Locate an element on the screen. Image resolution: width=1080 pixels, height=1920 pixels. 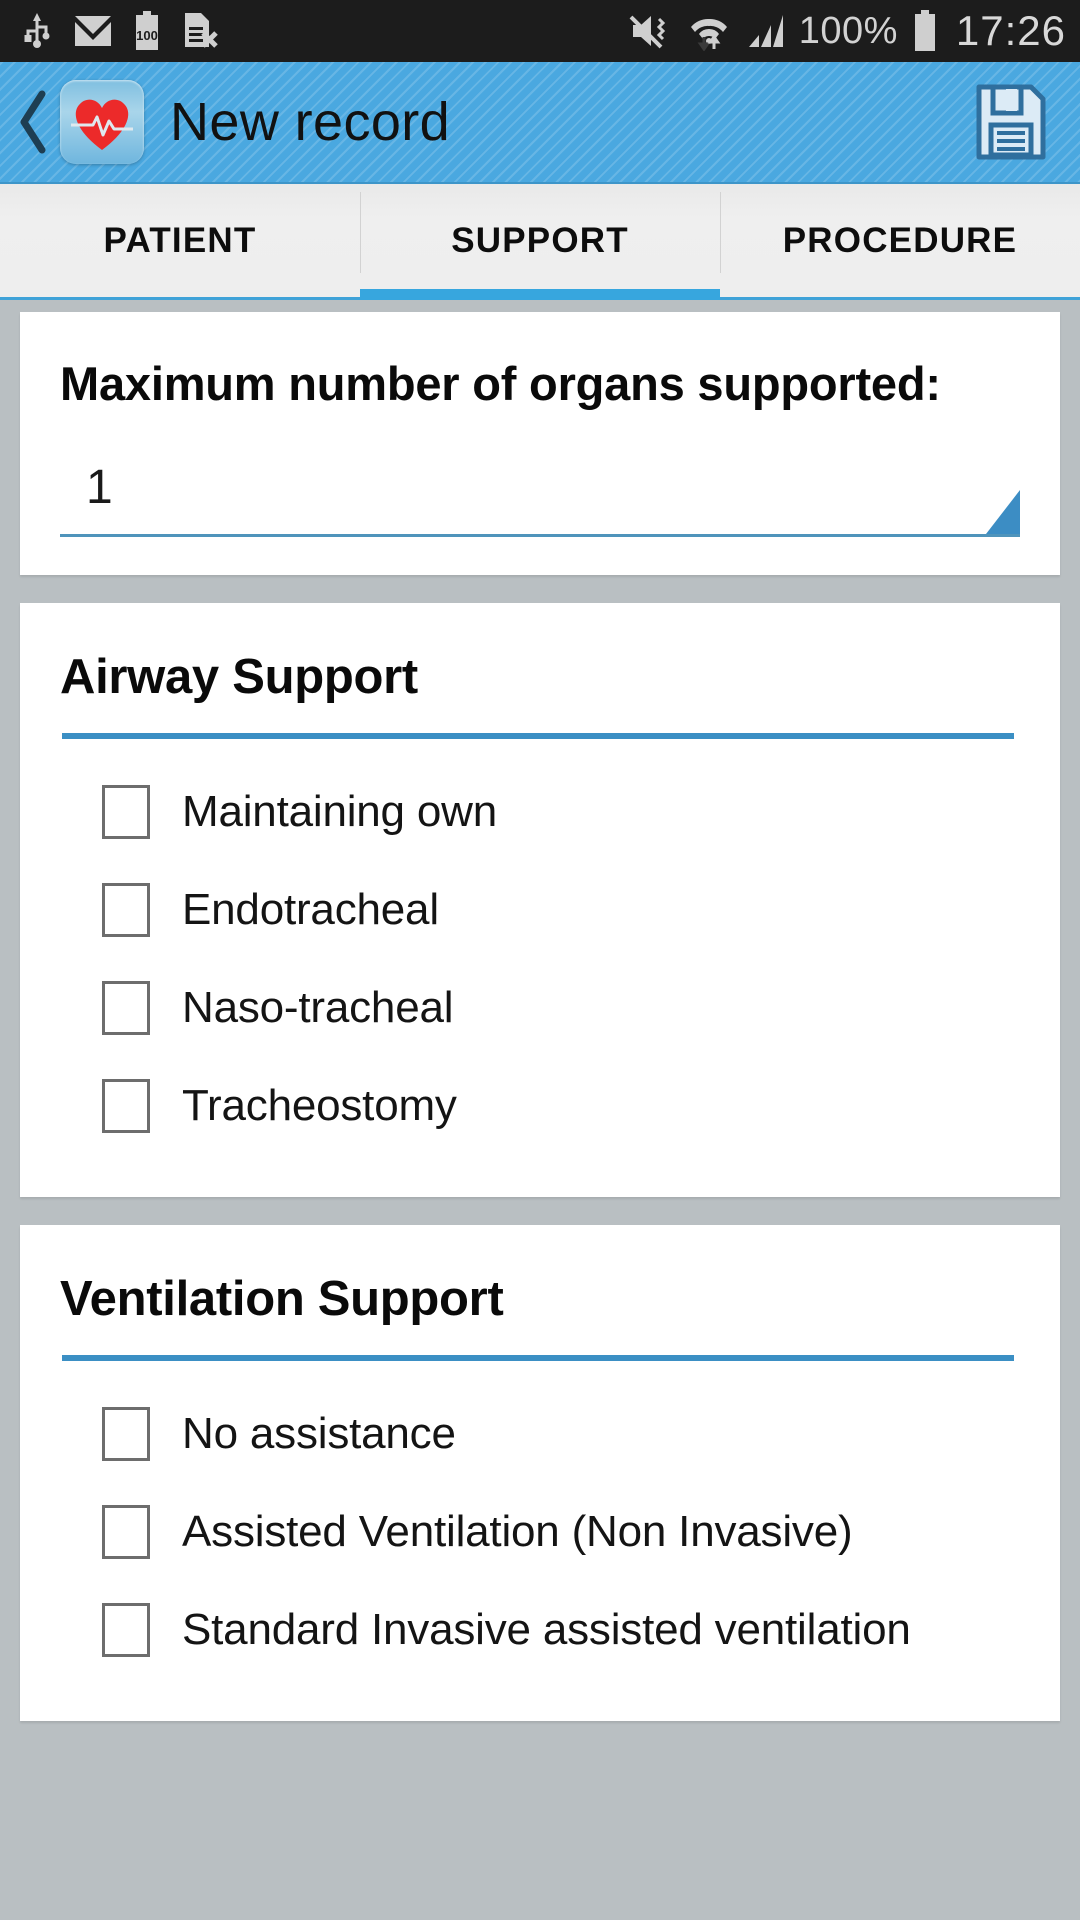
tab-procedure: PROCEDURE is located at coordinates (900, 240).